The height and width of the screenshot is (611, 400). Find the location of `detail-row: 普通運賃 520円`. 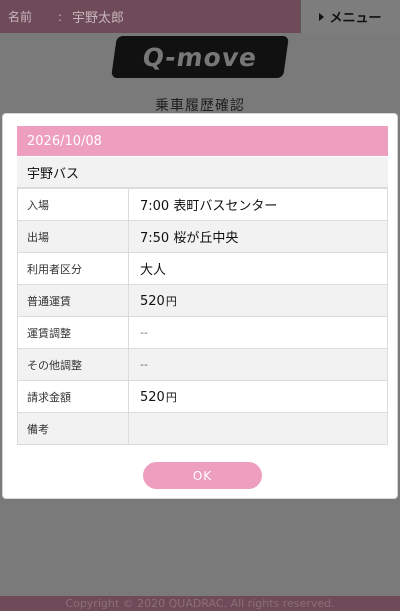

detail-row: 普通運賃 520円 is located at coordinates (202, 300).